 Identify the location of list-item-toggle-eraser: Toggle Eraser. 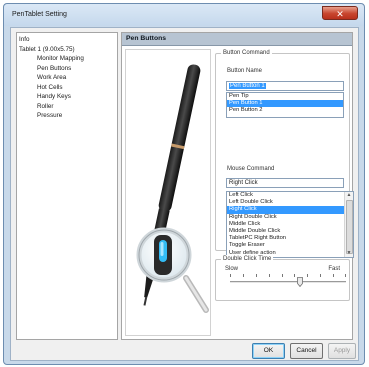
(290, 245).